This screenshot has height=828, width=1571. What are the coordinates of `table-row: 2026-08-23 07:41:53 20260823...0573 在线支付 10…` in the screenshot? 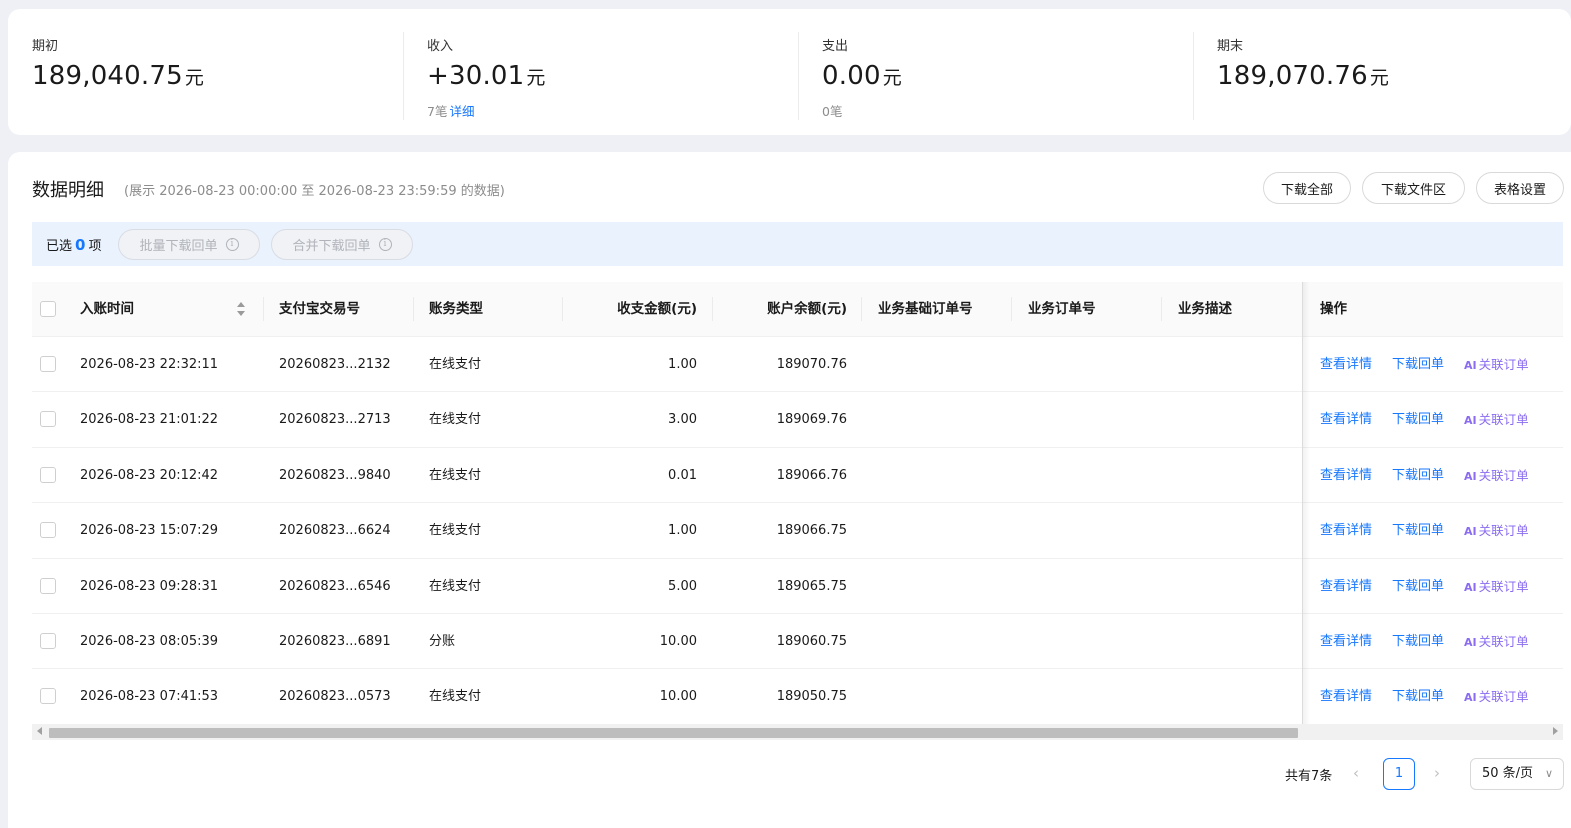 It's located at (797, 697).